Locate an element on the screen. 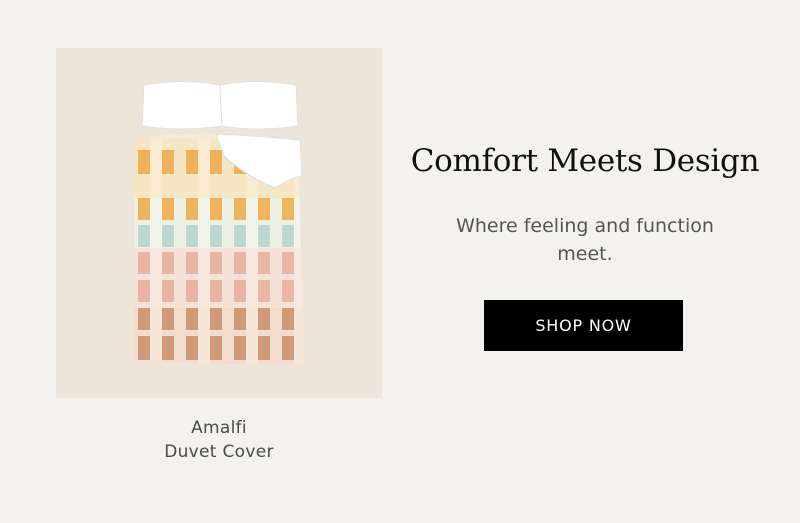 The height and width of the screenshot is (523, 800). pillows is located at coordinates (220, 105).